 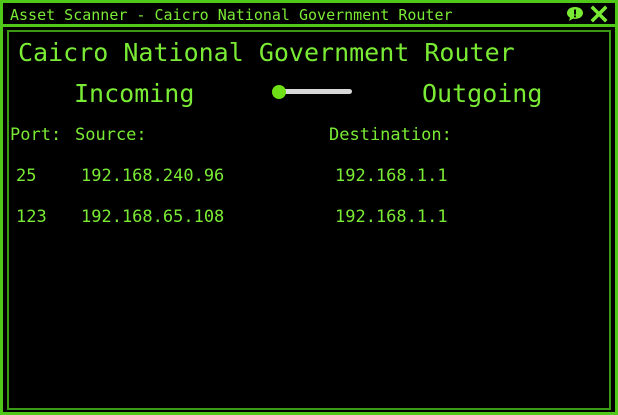 I want to click on source-column-header: Source:, so click(x=111, y=135).